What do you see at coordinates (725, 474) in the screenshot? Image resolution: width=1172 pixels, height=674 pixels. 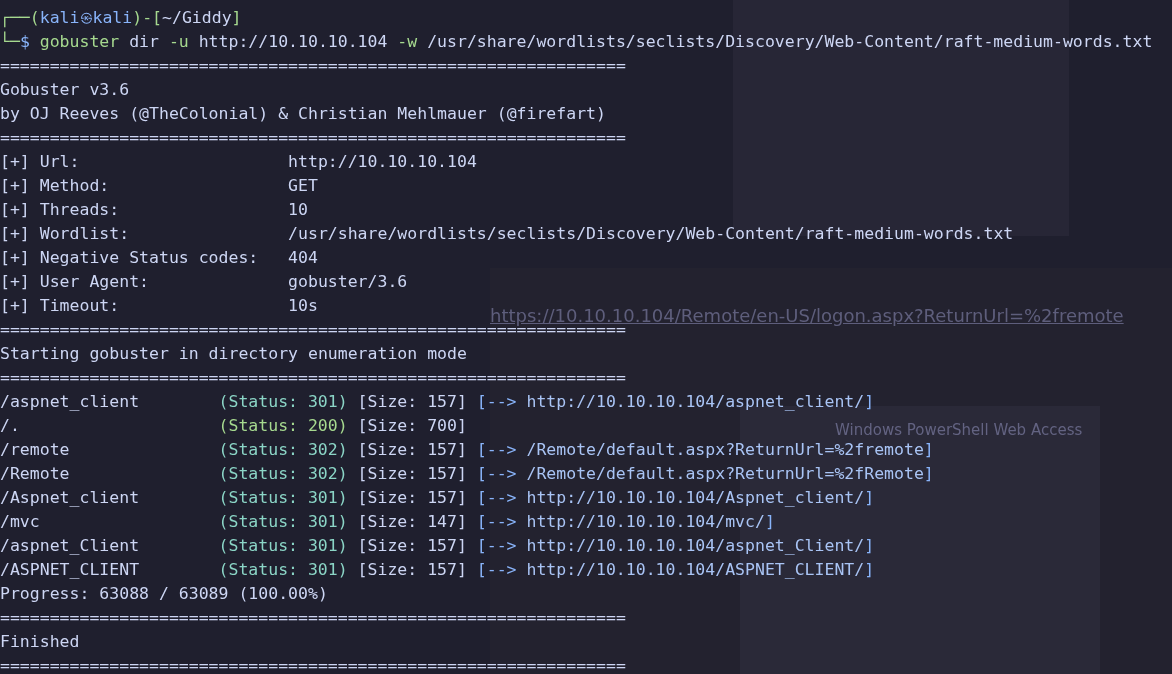 I see `redirect-target: /Remote/default.aspx?ReturnUrl=%2fRemote` at bounding box center [725, 474].